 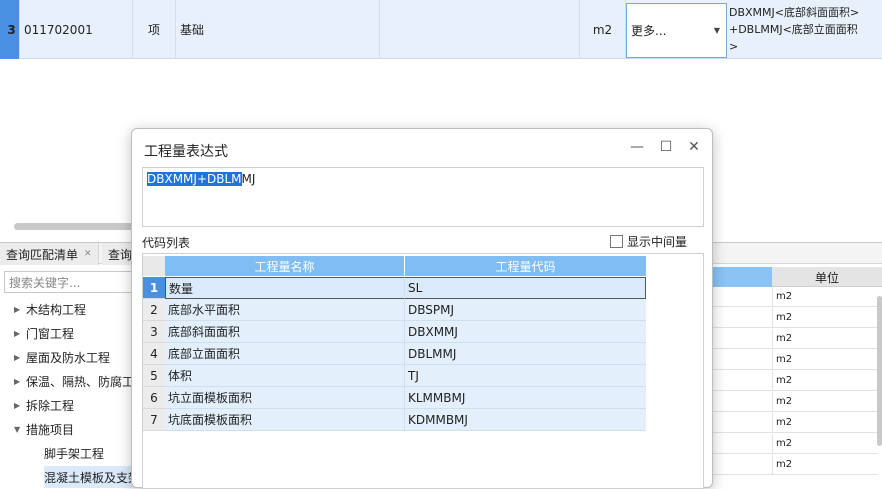 What do you see at coordinates (804, 29) in the screenshot?
I see `formula-cell: DBXMMJ<底部斜面面积> +DBLMMJ<底部立面面积 >` at bounding box center [804, 29].